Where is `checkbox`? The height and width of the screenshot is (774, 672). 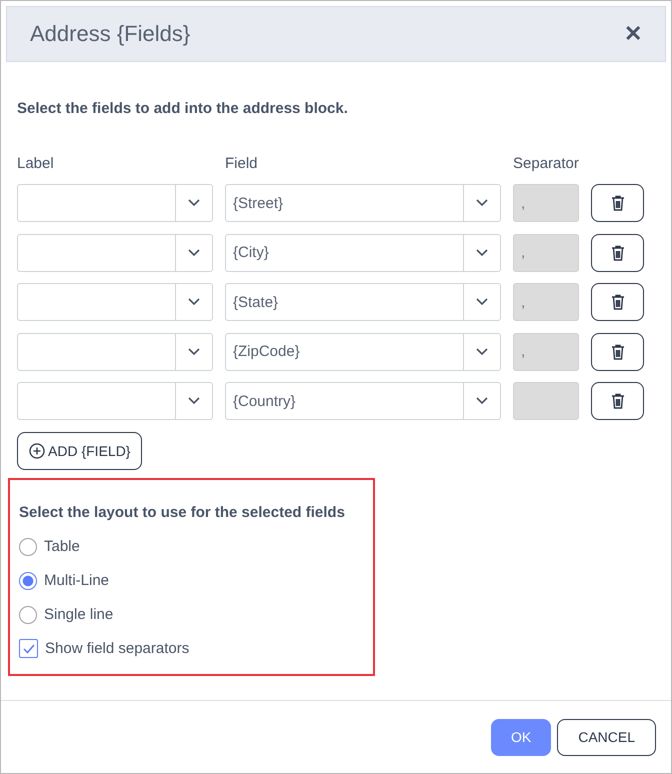
checkbox is located at coordinates (28, 648).